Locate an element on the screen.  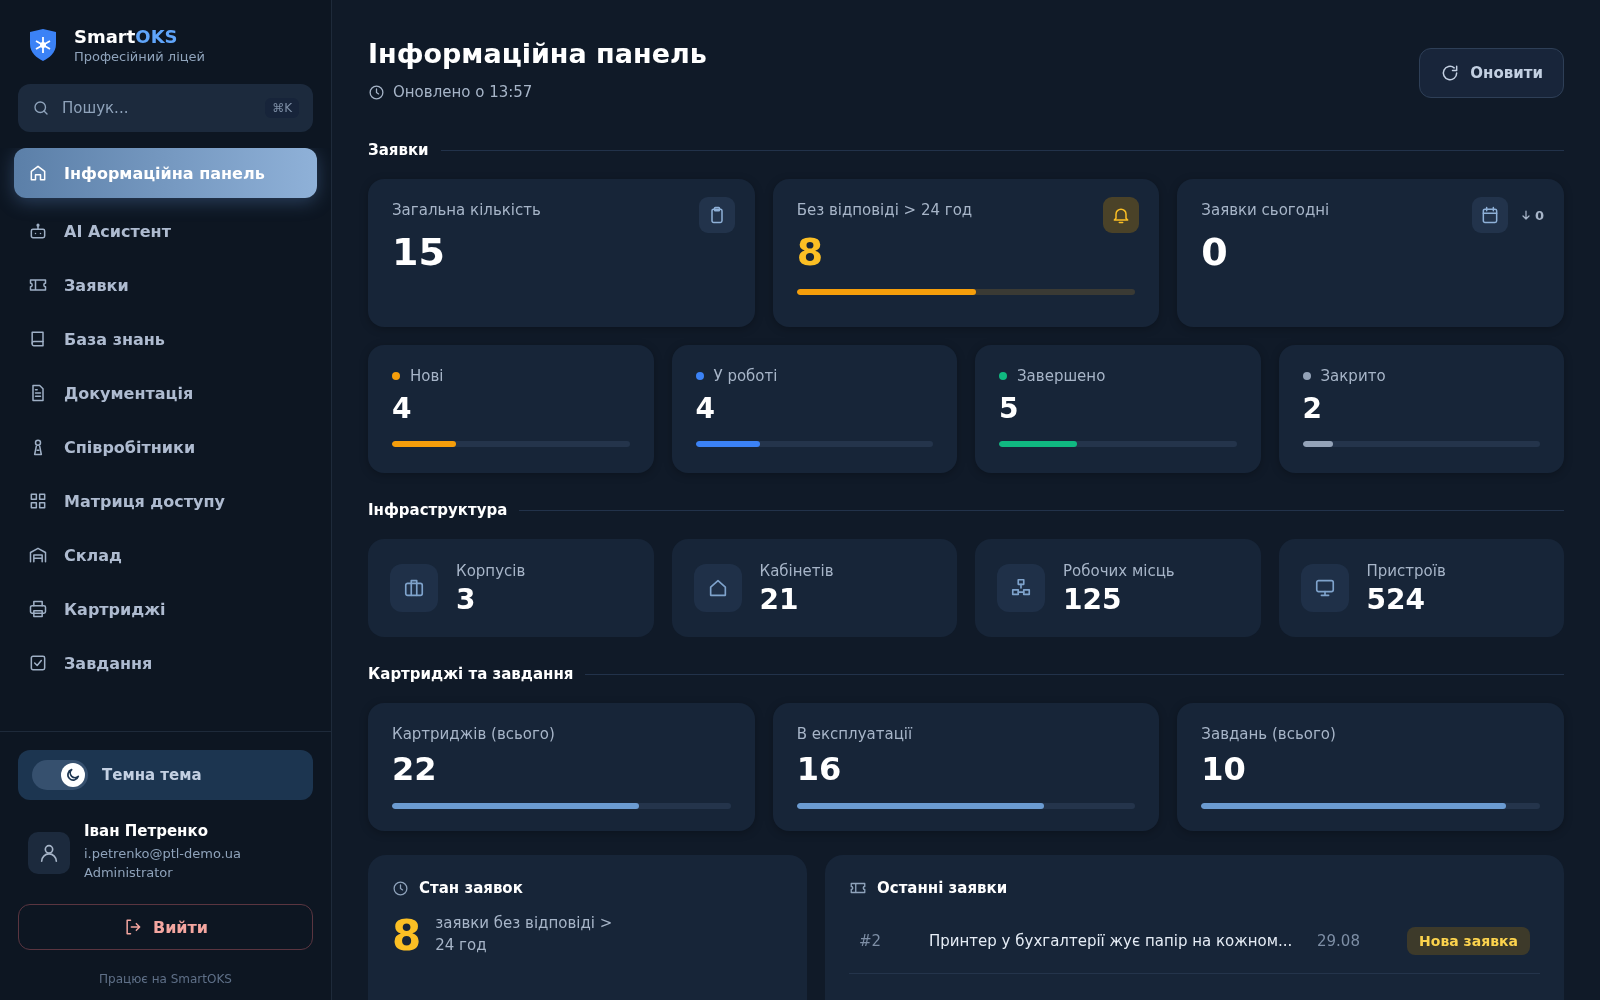
card-label: Корпусів is located at coordinates (491, 571).